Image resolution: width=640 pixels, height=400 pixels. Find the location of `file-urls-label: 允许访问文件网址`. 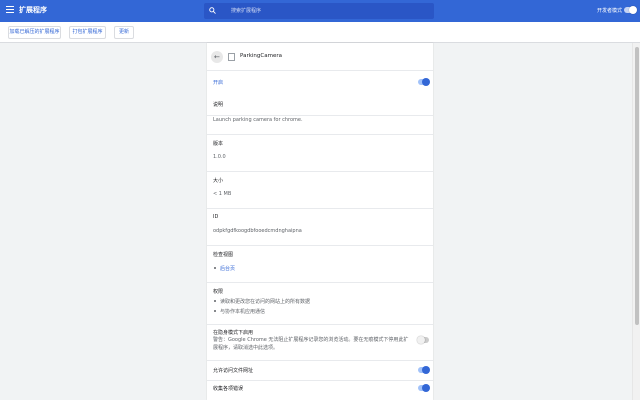

file-urls-label: 允许访问文件网址 is located at coordinates (233, 371).